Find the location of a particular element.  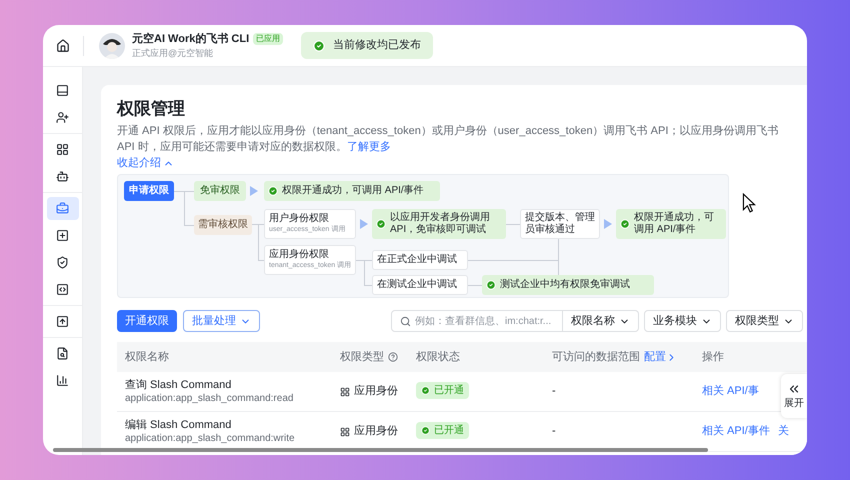

upload-icon is located at coordinates (62, 321).